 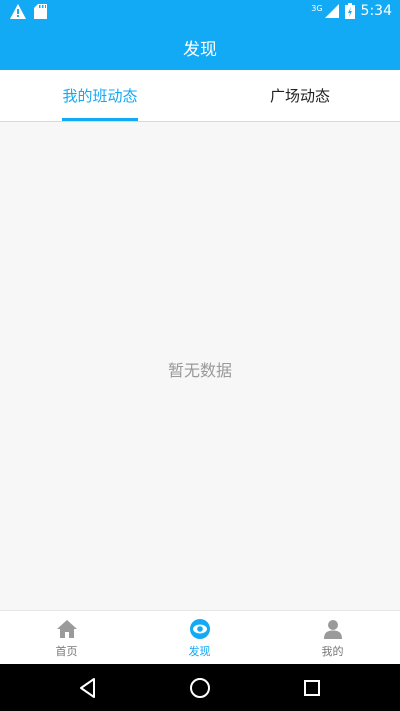 What do you see at coordinates (332, 629) in the screenshot?
I see `person-icon` at bounding box center [332, 629].